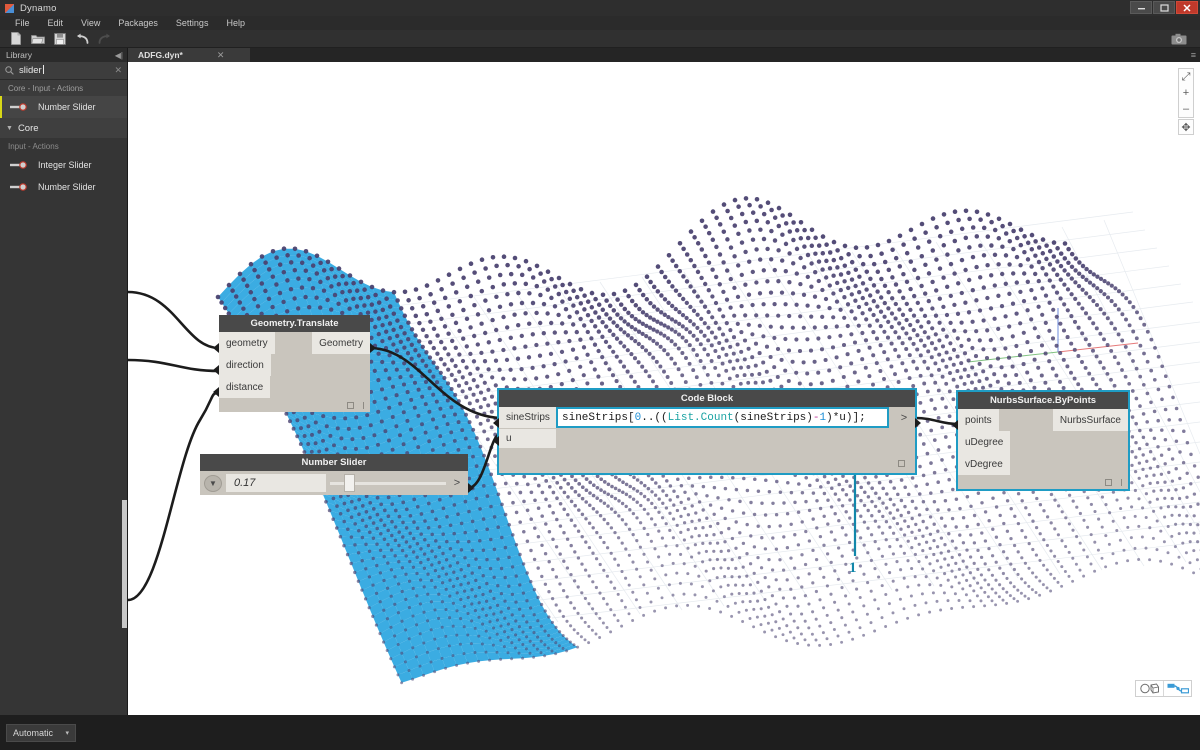 Image resolution: width=1200 pixels, height=750 pixels. I want to click on save-file-icon, so click(60, 38).